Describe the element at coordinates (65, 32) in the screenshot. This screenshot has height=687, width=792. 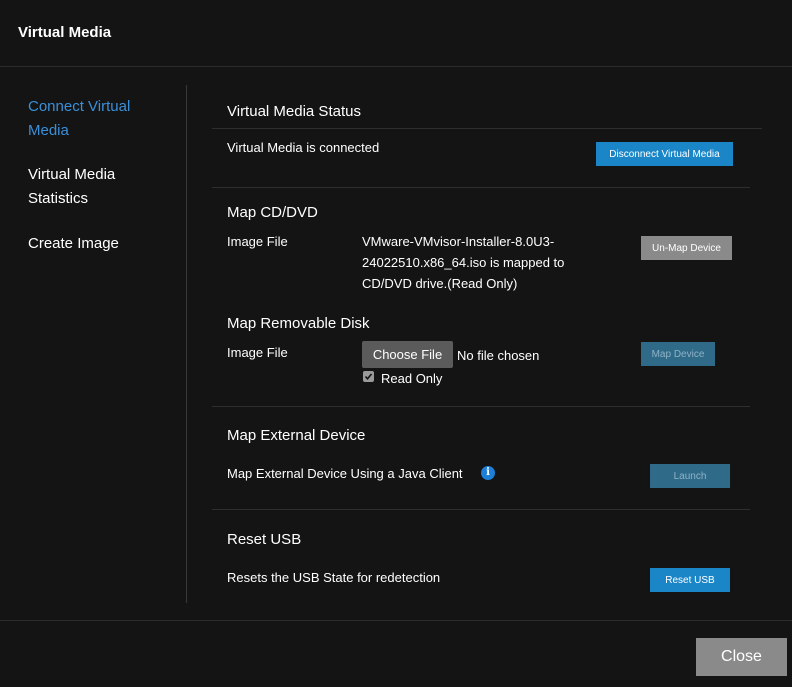
I see `dialog-title: Virtual Media` at that location.